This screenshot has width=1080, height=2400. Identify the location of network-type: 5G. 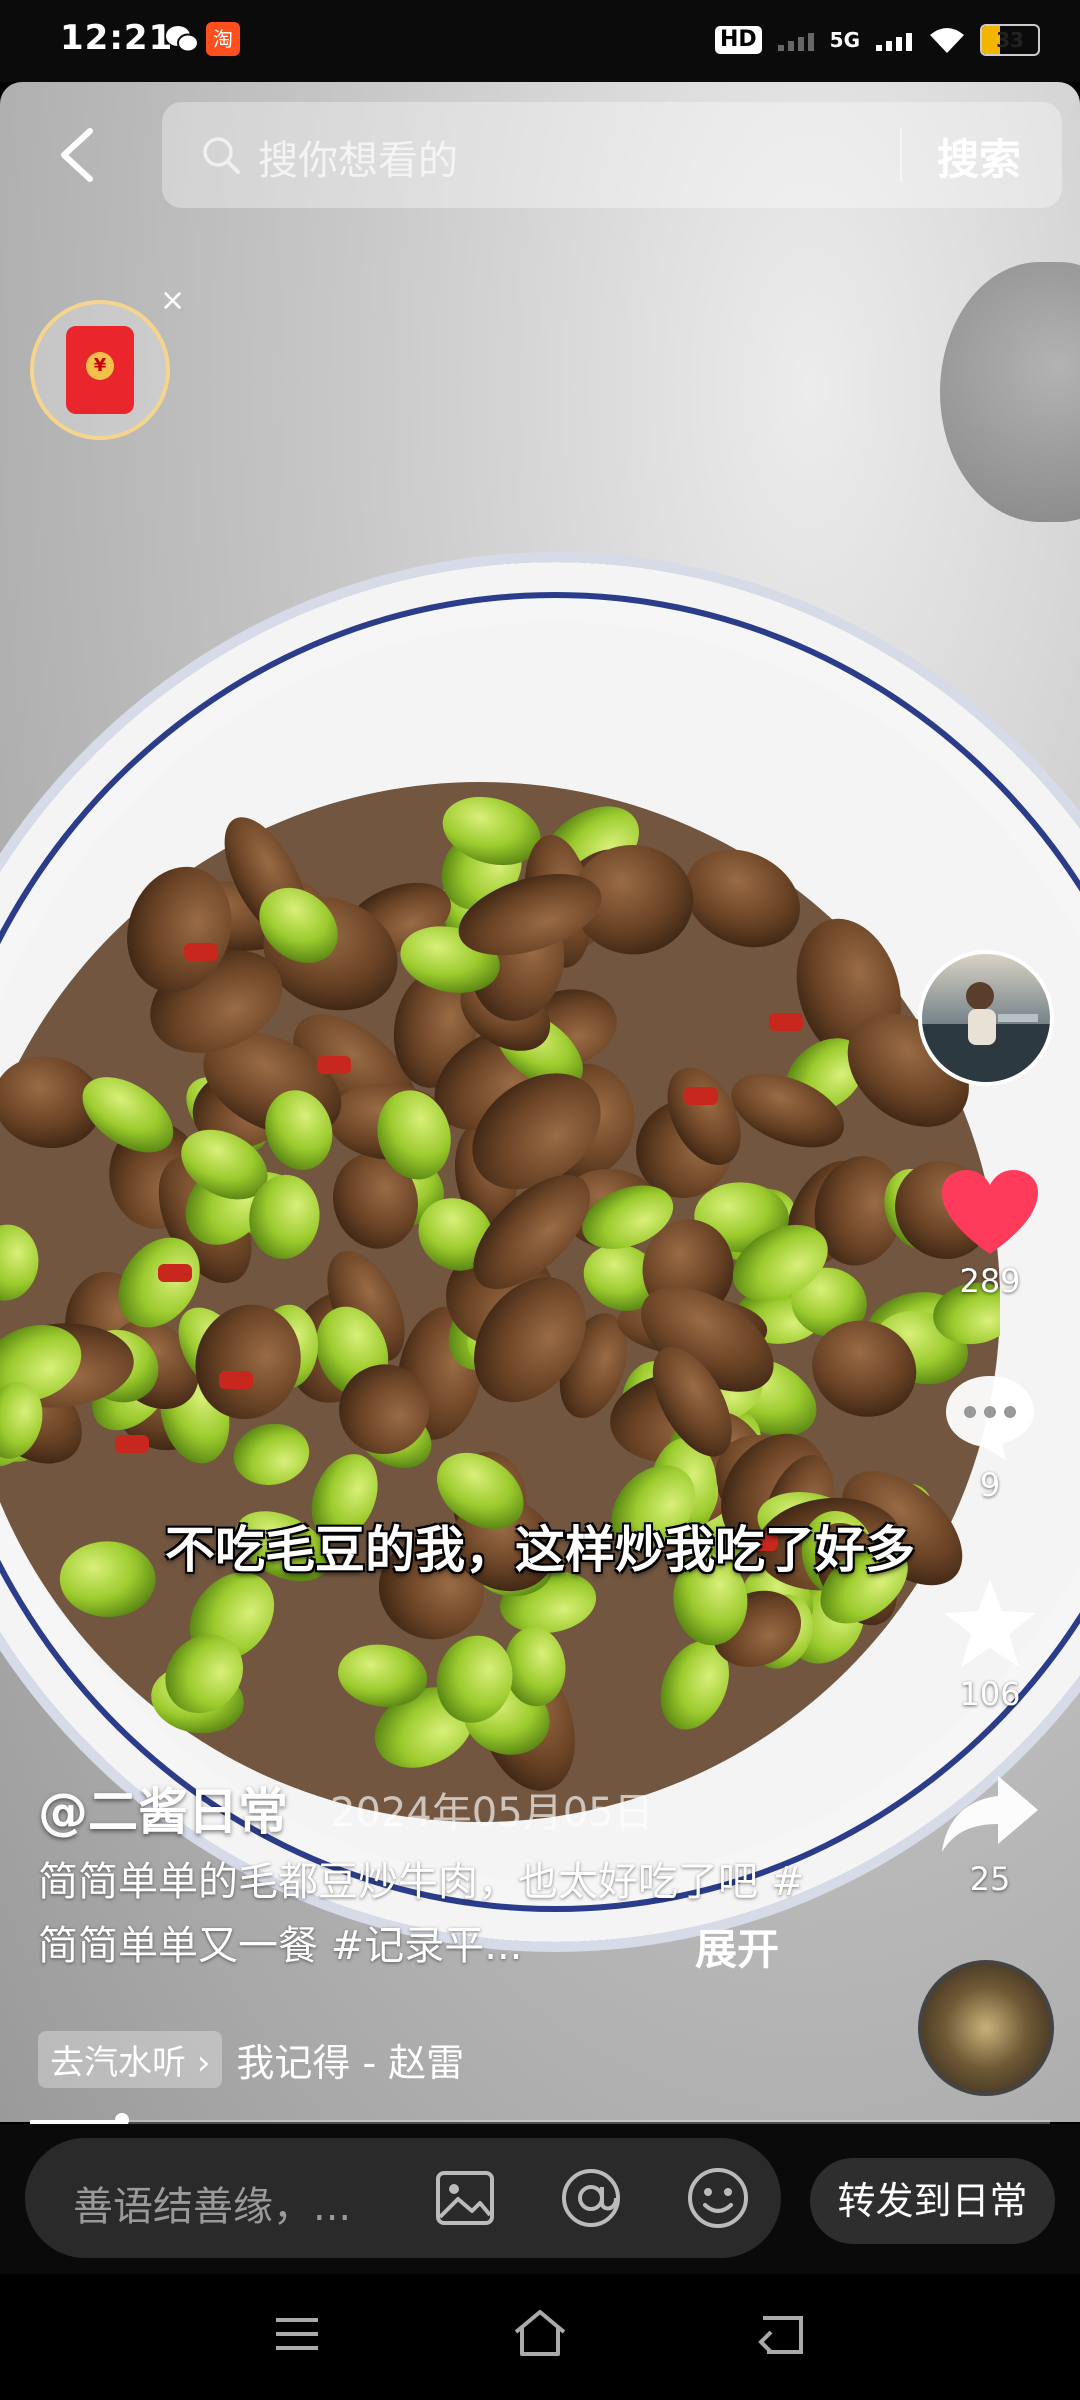
(844, 40).